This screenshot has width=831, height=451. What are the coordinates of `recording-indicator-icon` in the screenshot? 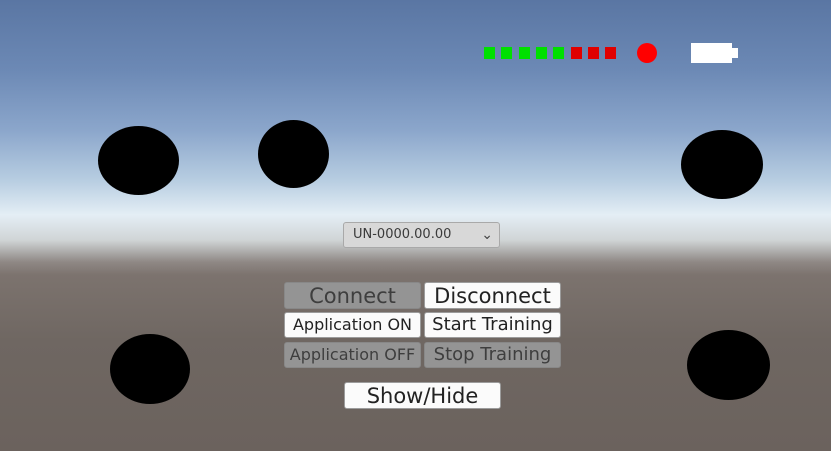 It's located at (647, 53).